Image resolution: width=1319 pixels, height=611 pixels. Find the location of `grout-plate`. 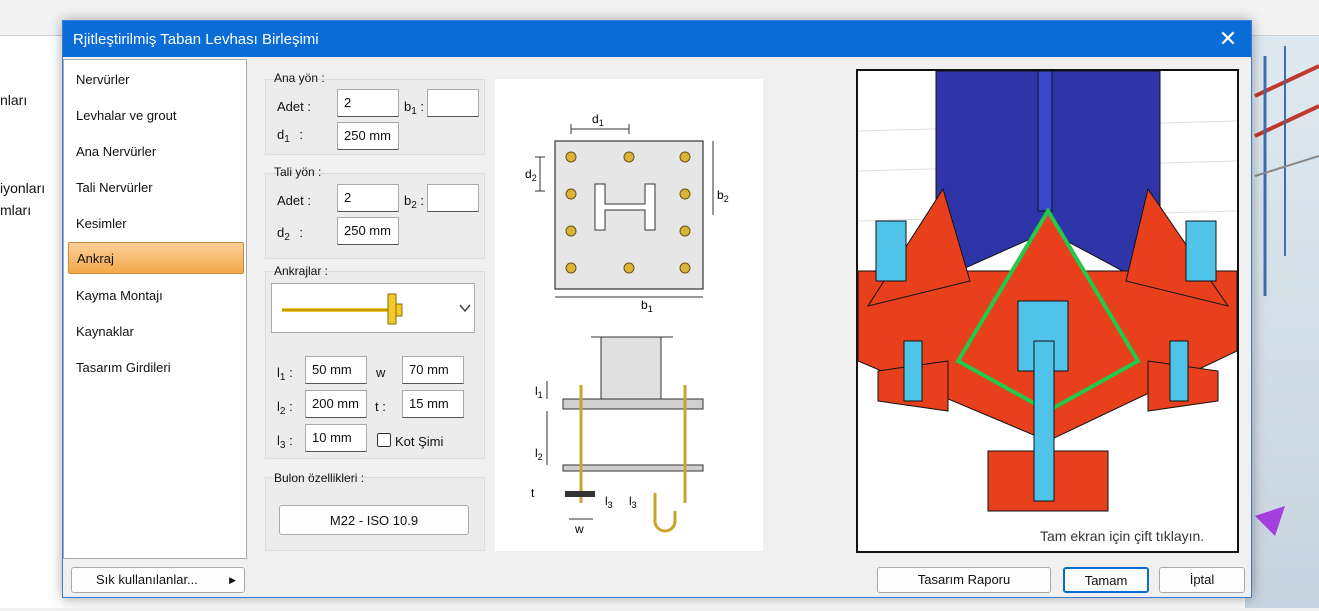

grout-plate is located at coordinates (633, 468).